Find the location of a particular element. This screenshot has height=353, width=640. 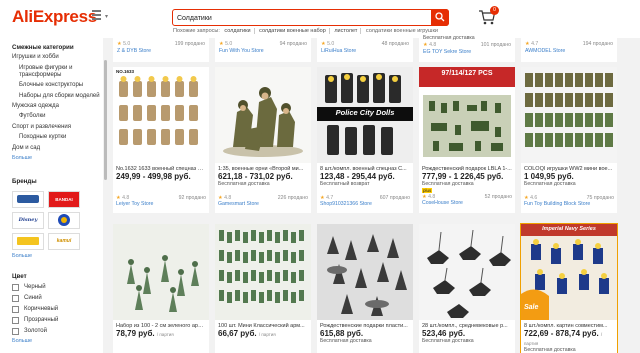

brand-logo-hasbro is located at coordinates (64, 220).